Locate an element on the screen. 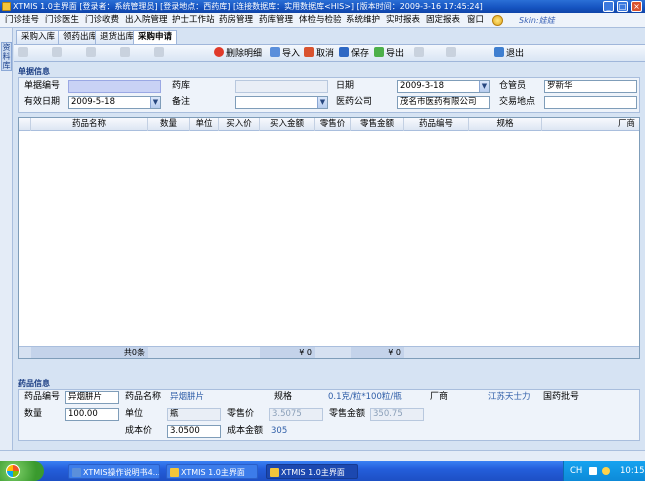 The width and height of the screenshot is (645, 481). drug-name-label: 药品名称 is located at coordinates (143, 397).